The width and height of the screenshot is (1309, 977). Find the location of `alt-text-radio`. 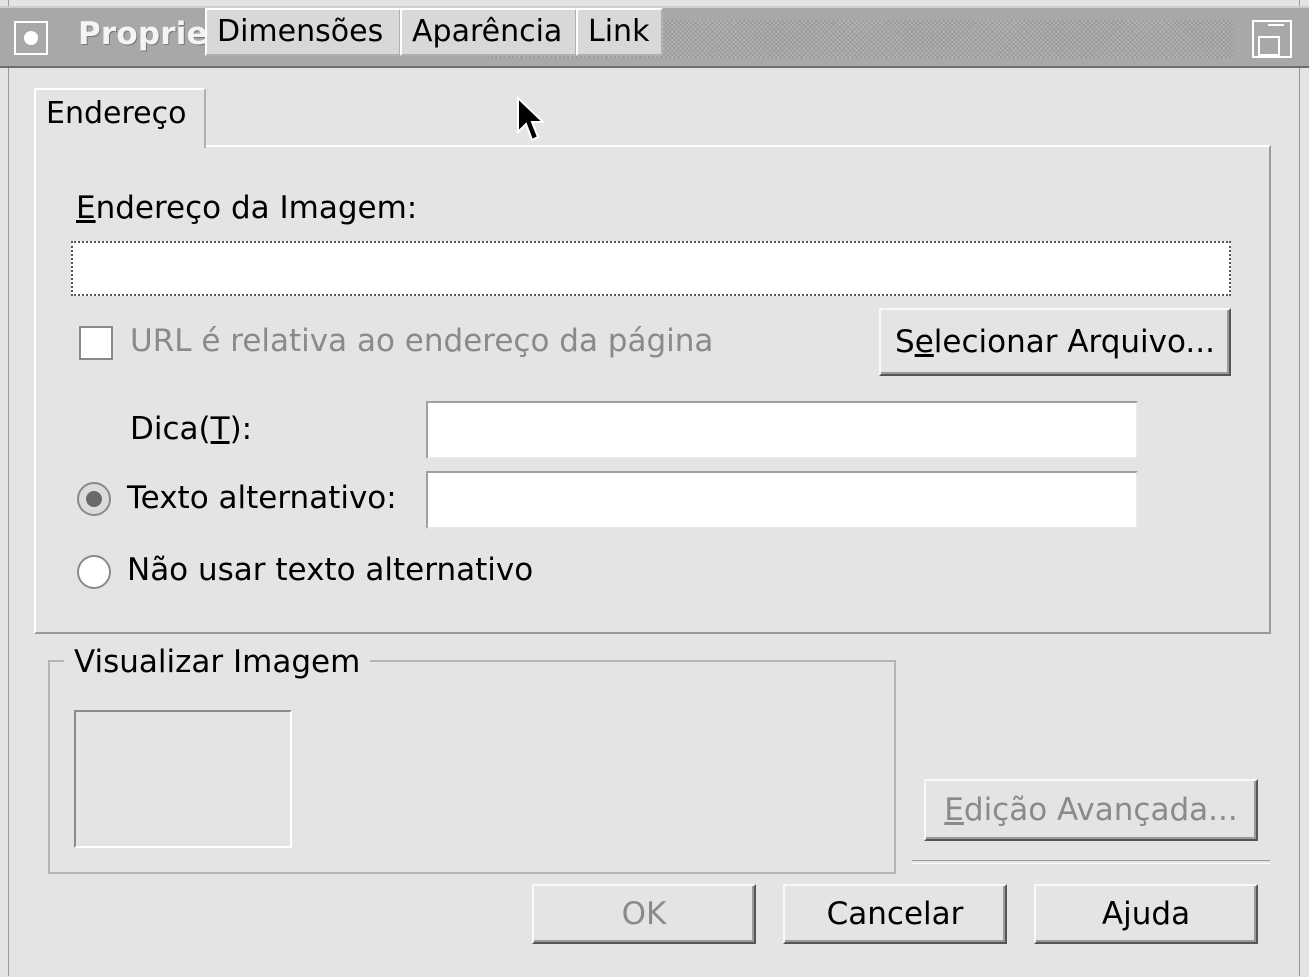

alt-text-radio is located at coordinates (94, 499).